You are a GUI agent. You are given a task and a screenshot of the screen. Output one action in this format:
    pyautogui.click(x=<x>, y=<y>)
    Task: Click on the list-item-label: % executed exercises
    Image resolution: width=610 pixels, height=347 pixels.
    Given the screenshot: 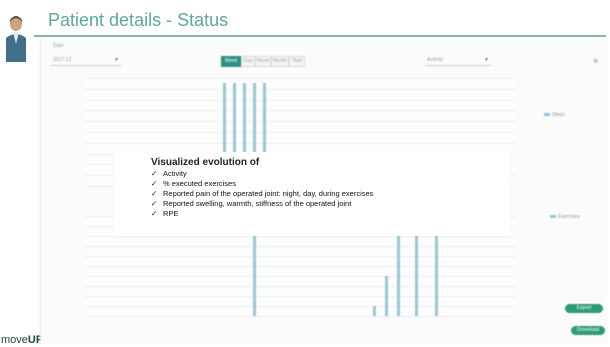 What is the action you would take?
    pyautogui.click(x=199, y=183)
    